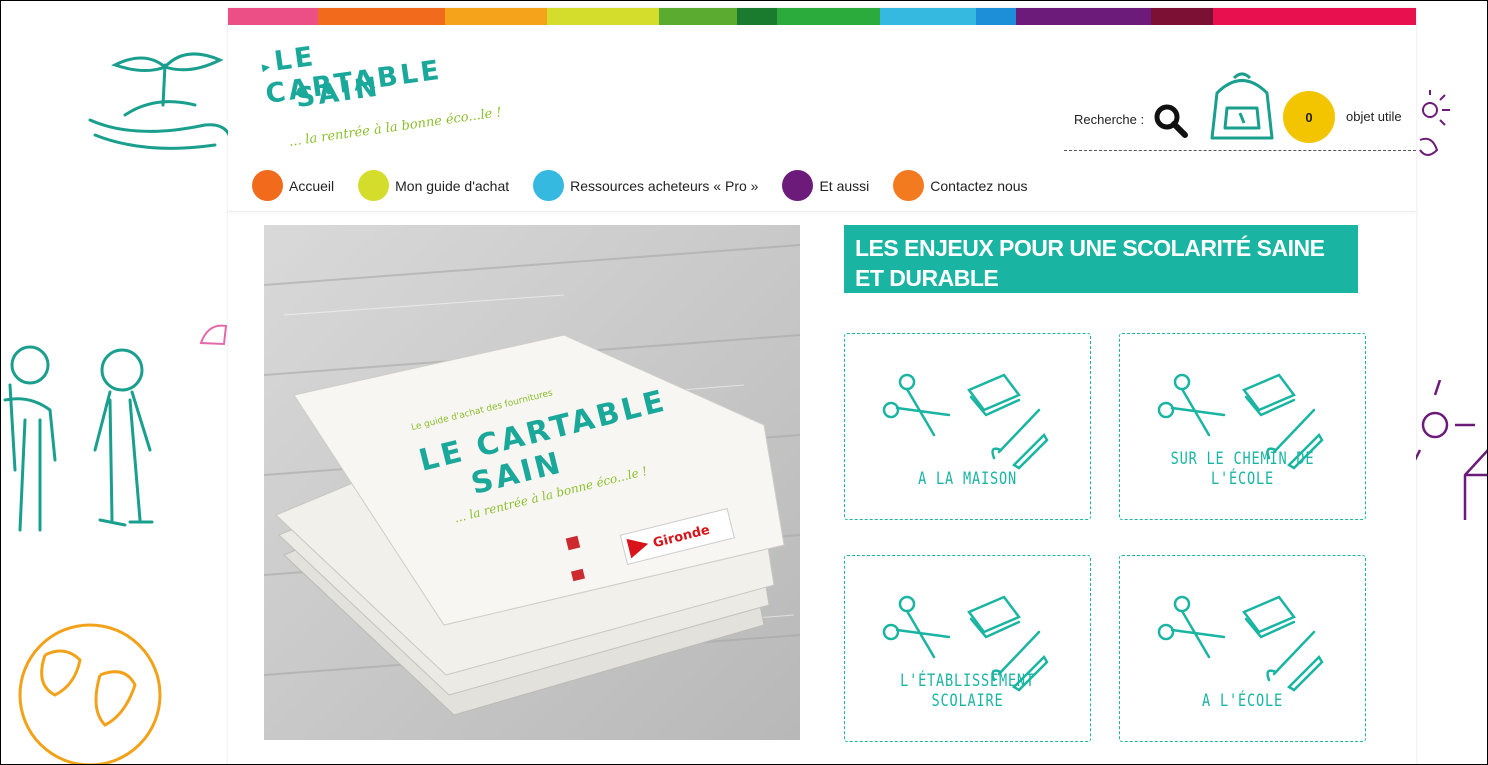 Image resolution: width=1488 pixels, height=765 pixels. I want to click on plant-in-hand-doodle, so click(160, 101).